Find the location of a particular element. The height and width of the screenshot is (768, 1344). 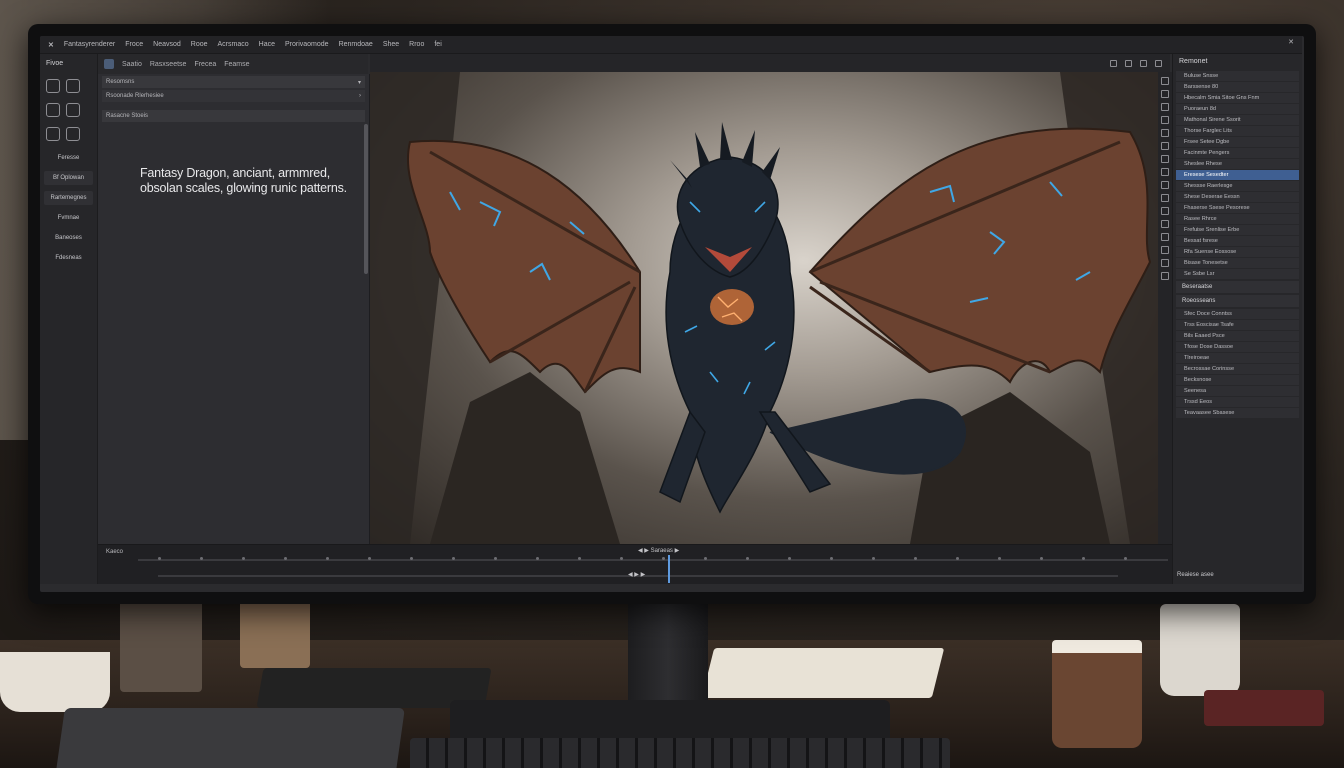

grid-icon is located at coordinates (1128, 63).